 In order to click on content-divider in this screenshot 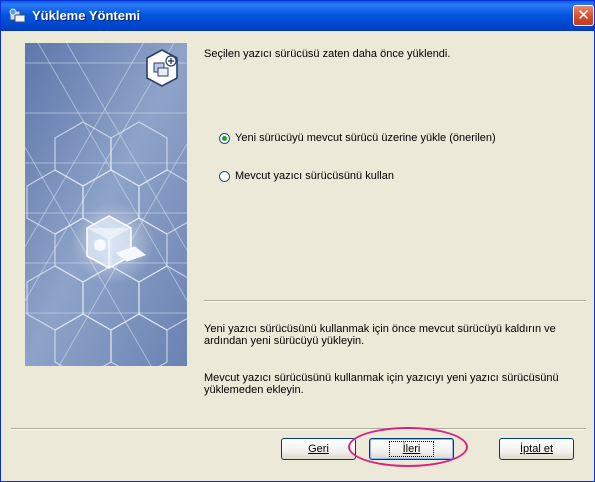, I will do `click(395, 301)`.